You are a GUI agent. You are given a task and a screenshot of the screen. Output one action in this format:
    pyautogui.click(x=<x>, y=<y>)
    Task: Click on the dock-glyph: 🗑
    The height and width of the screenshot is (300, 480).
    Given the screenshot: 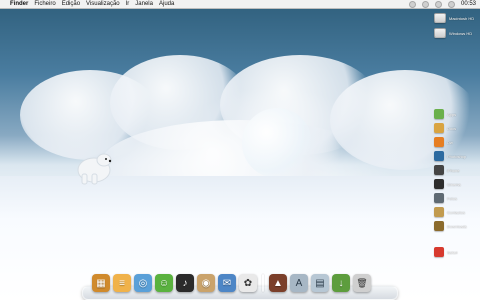 What is the action you would take?
    pyautogui.click(x=362, y=282)
    